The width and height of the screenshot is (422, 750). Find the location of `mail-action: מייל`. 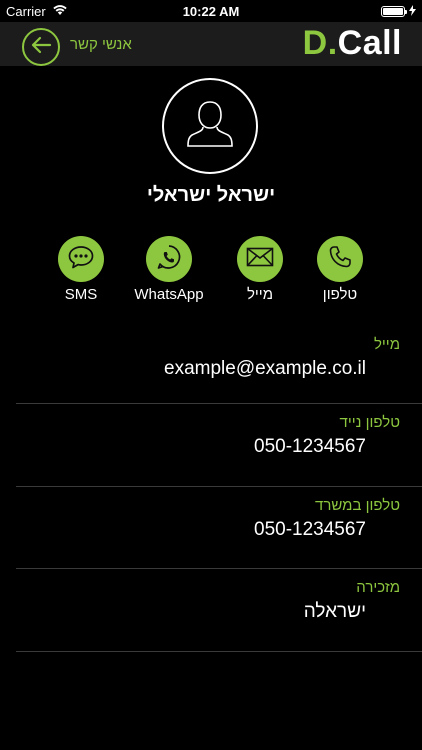

mail-action: מייל is located at coordinates (260, 269).